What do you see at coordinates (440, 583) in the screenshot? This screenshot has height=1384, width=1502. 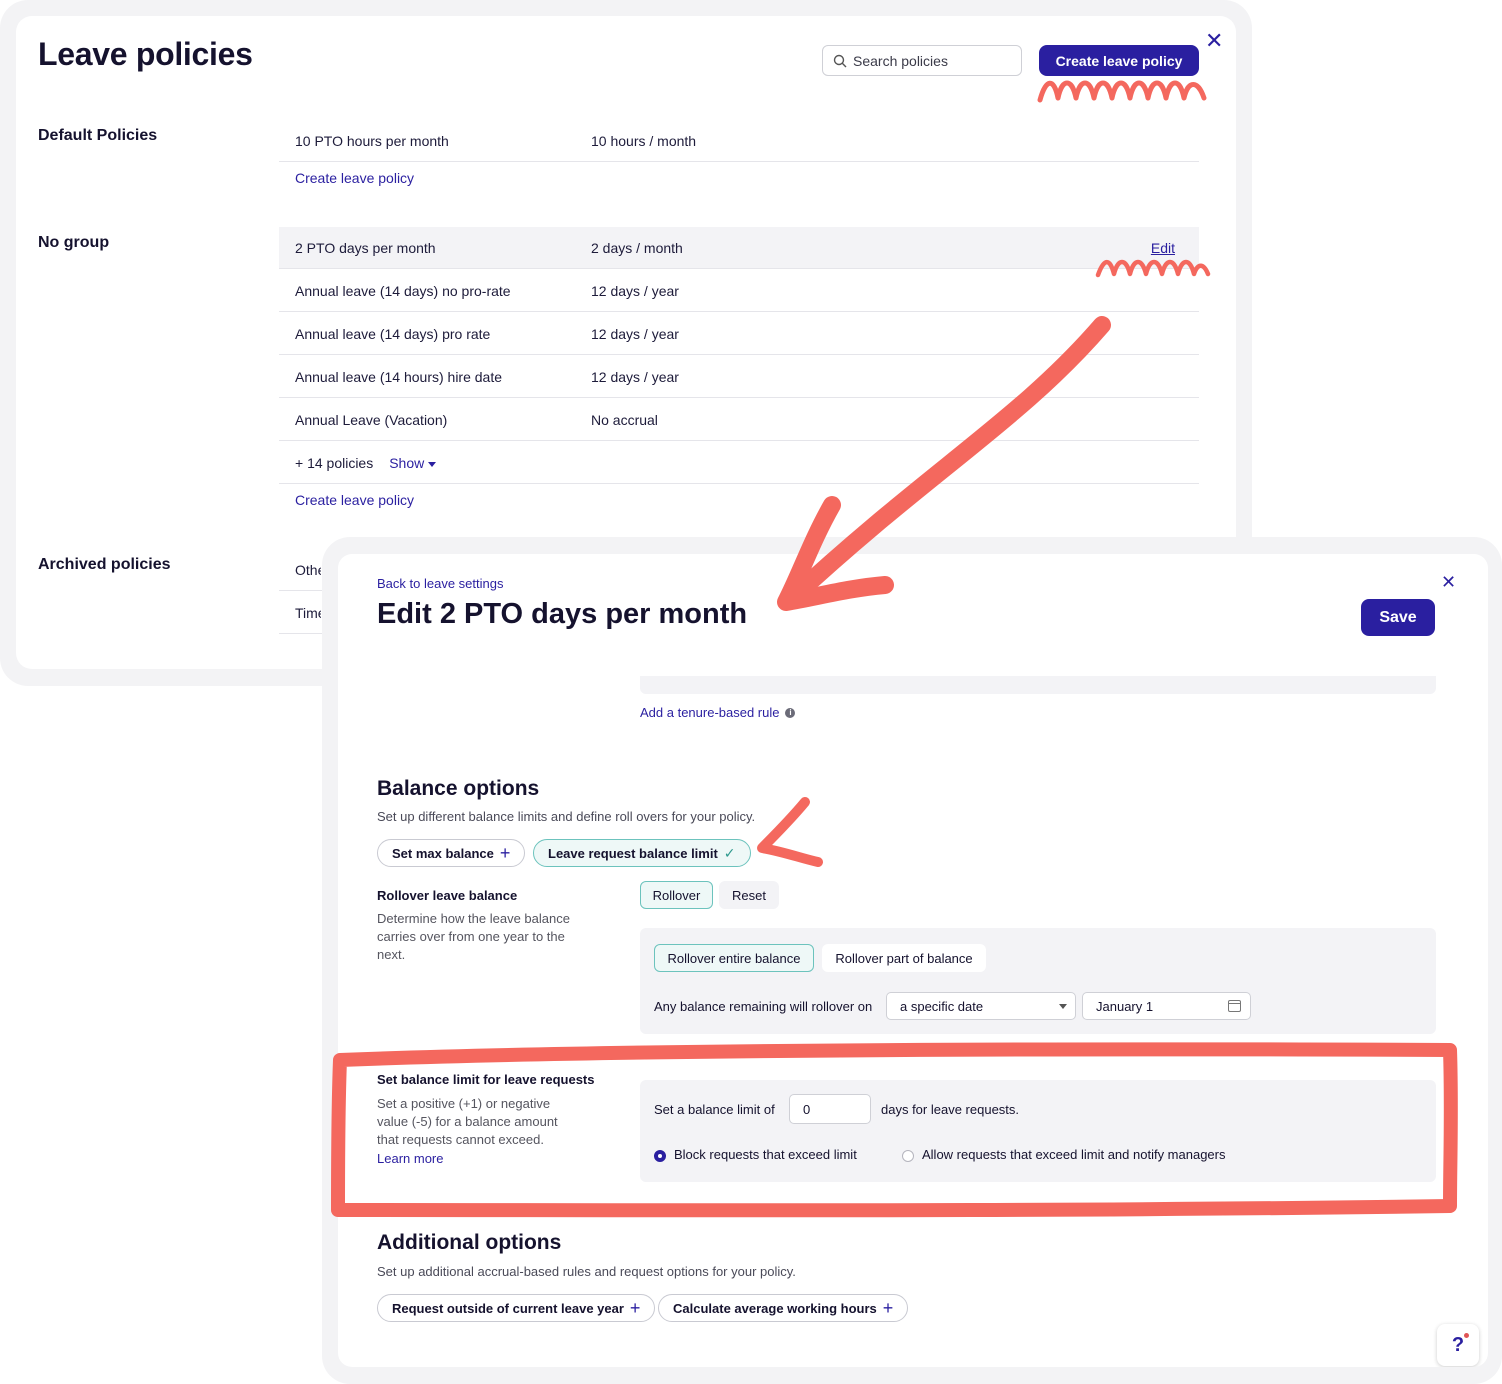 I see `back-to-leave-settings-link: Back to leave settings` at bounding box center [440, 583].